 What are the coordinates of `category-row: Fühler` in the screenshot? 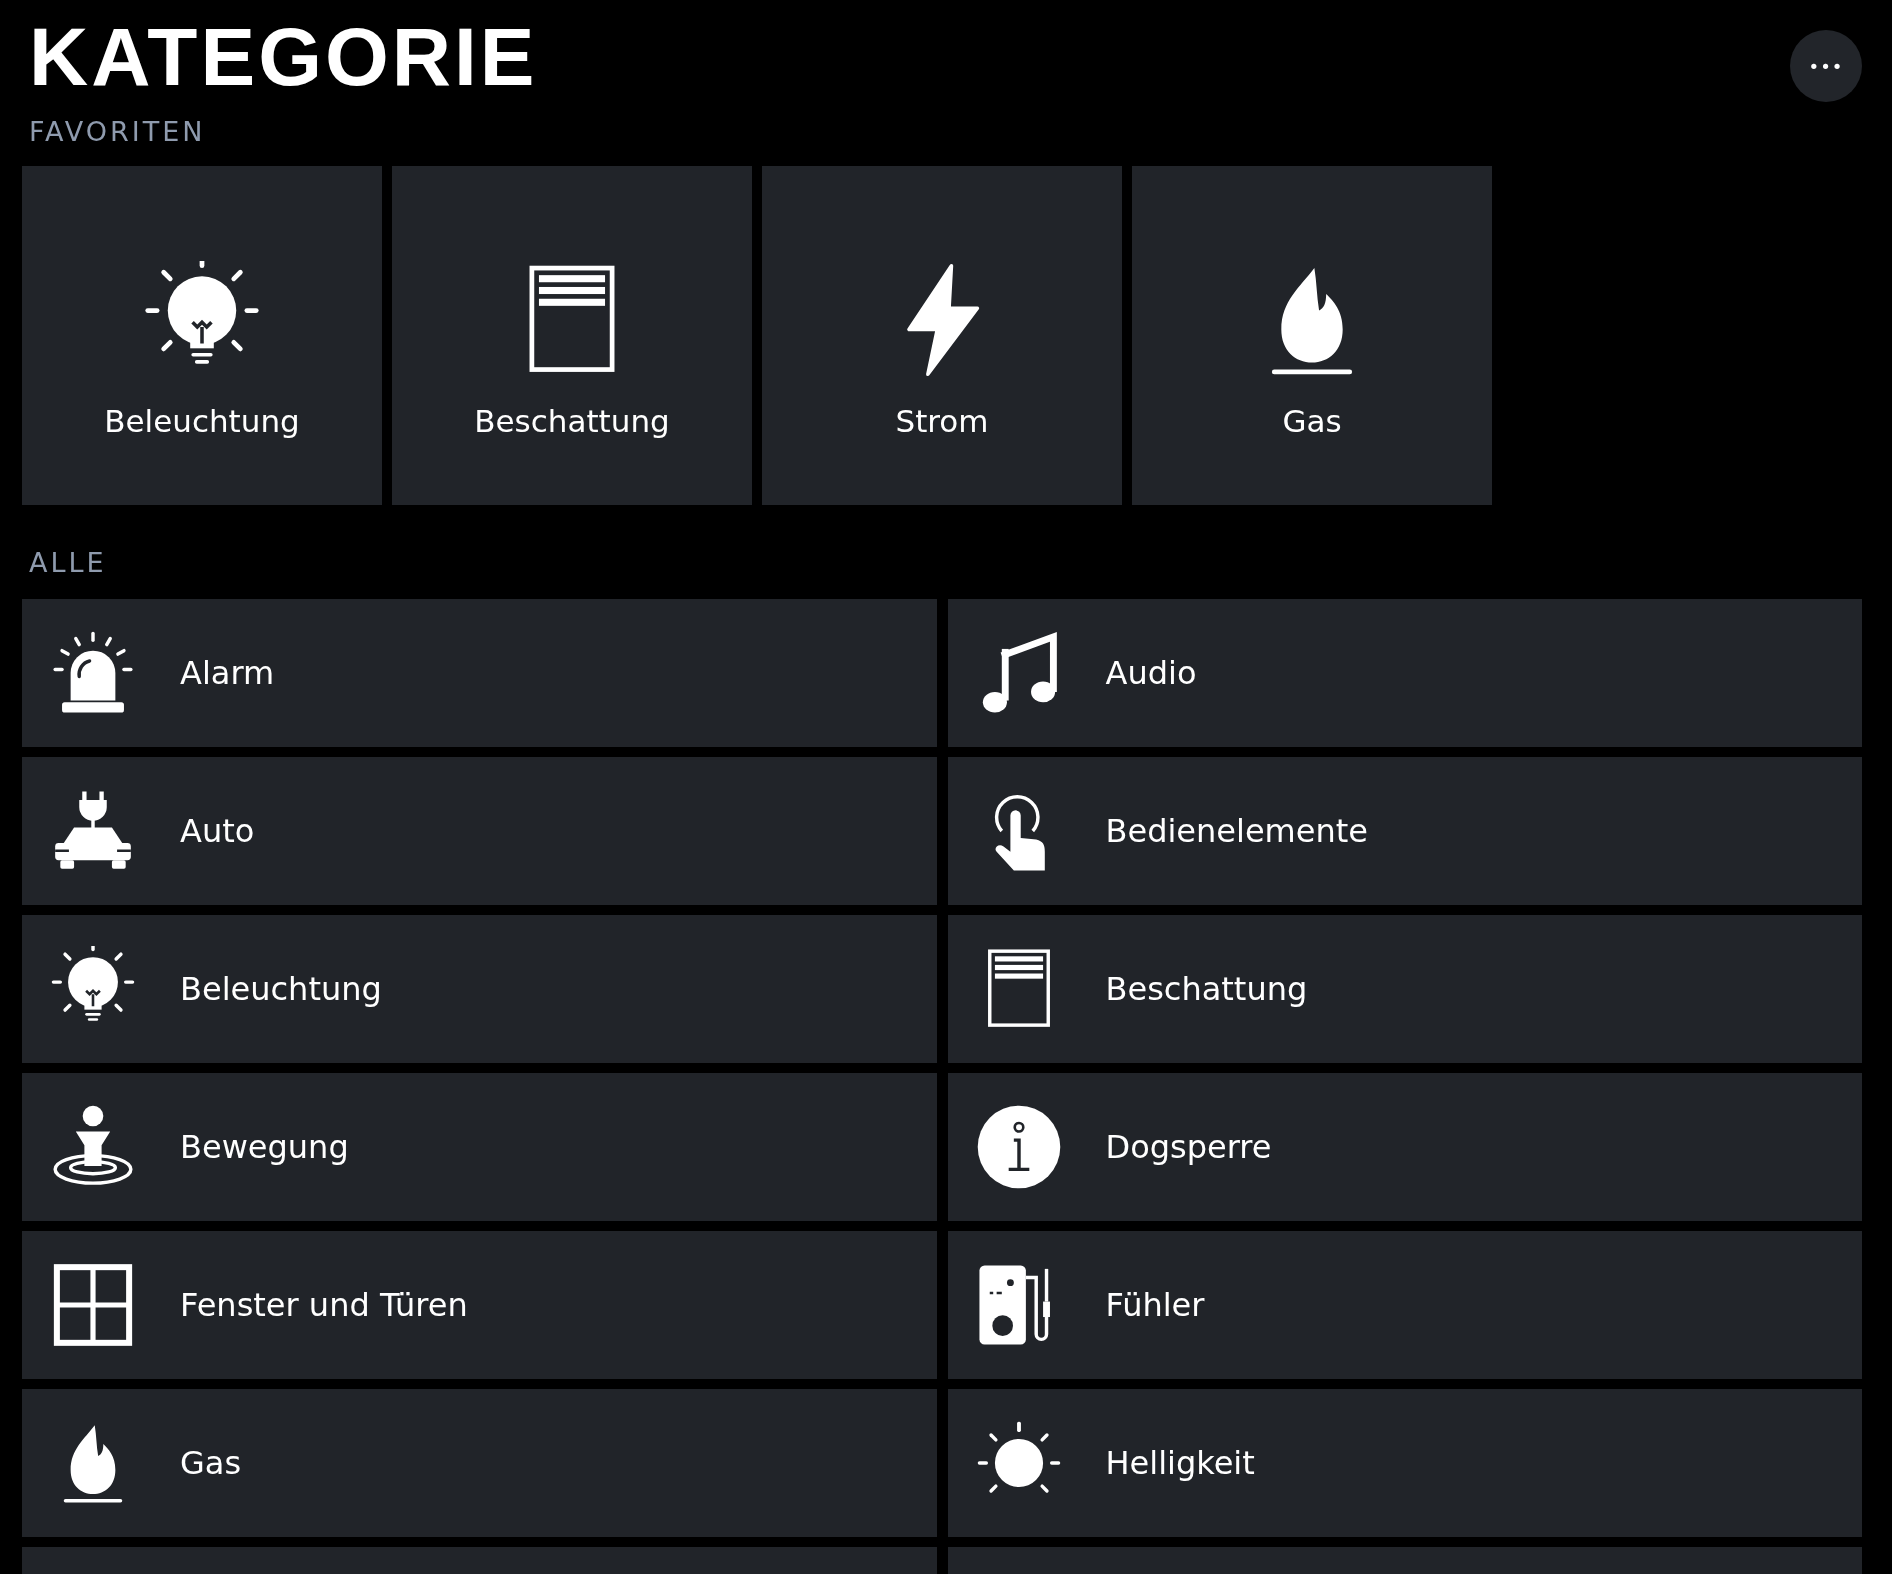 It's located at (1404, 1305).